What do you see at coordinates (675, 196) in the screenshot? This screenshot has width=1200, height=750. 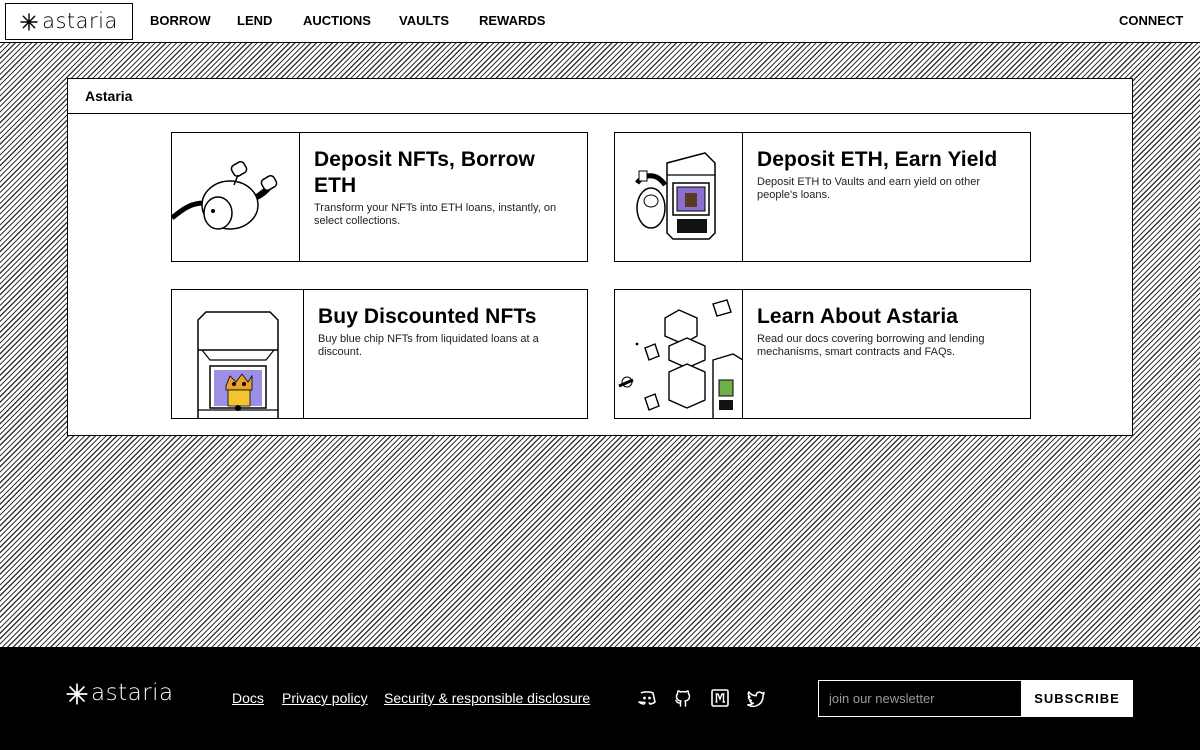 I see `vault-illustration-icon` at bounding box center [675, 196].